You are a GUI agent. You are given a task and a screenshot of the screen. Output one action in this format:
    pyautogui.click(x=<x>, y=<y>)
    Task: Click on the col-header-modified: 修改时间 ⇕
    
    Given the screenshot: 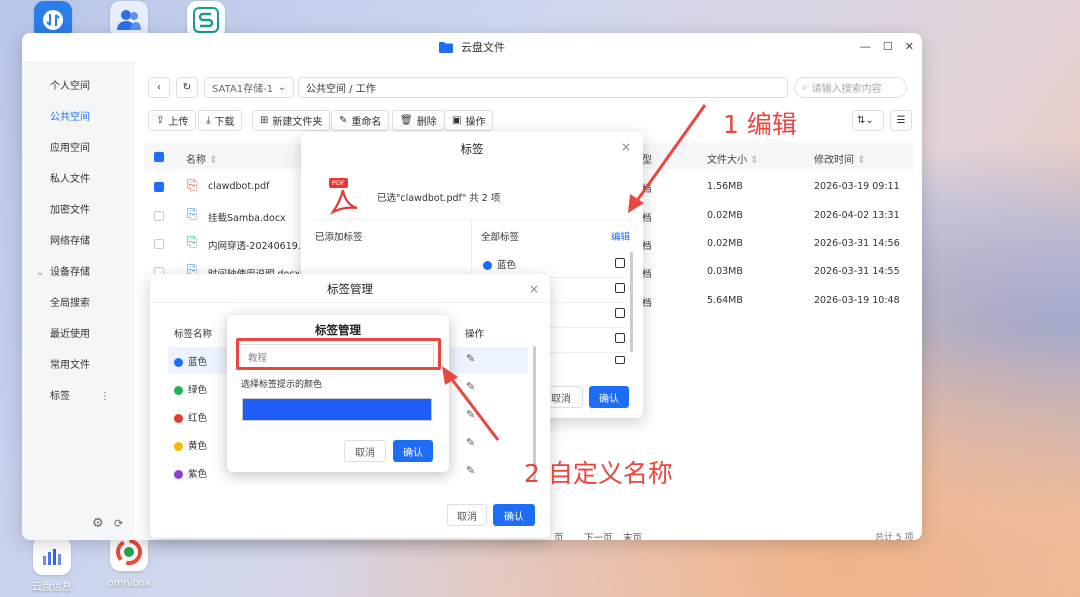 What is the action you would take?
    pyautogui.click(x=840, y=158)
    